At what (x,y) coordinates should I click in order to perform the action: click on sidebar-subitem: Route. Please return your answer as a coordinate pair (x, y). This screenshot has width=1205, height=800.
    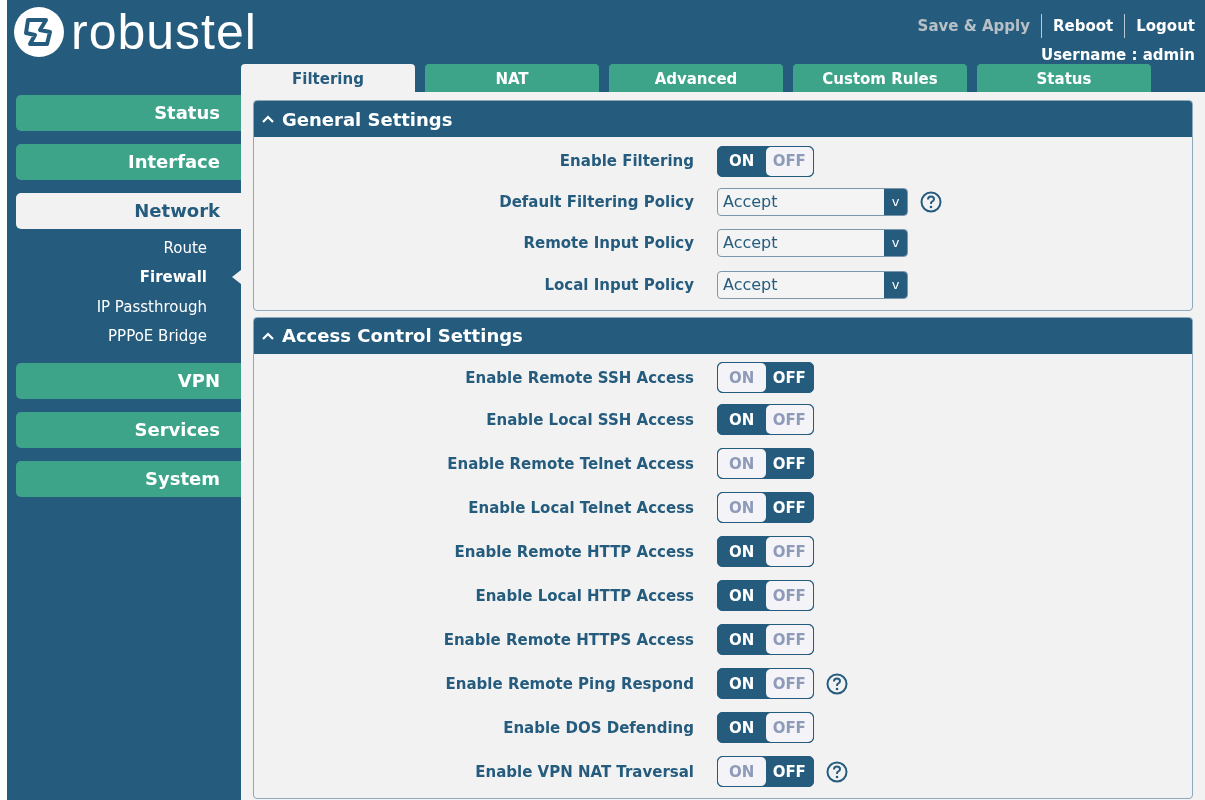
    Looking at the image, I should click on (185, 247).